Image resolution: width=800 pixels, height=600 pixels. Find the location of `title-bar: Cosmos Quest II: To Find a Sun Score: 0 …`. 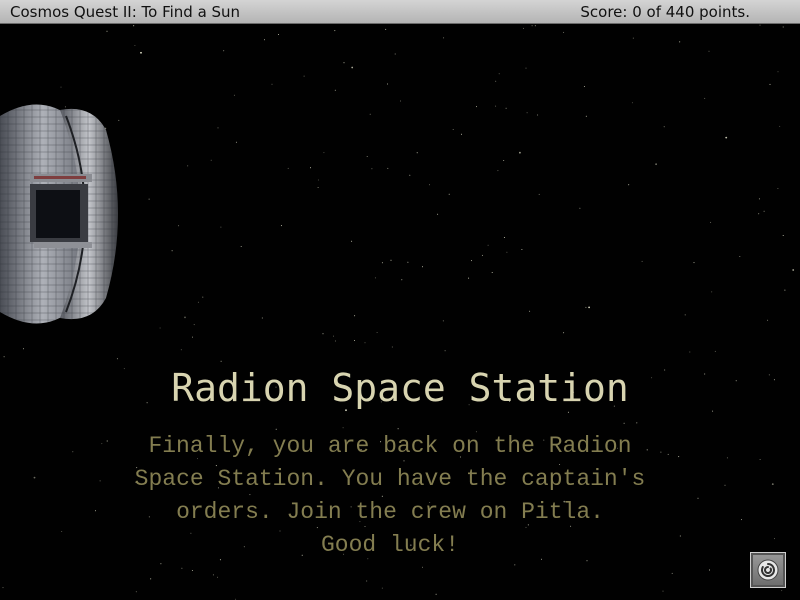

title-bar: Cosmos Quest II: To Find a Sun Score: 0 … is located at coordinates (400, 12).